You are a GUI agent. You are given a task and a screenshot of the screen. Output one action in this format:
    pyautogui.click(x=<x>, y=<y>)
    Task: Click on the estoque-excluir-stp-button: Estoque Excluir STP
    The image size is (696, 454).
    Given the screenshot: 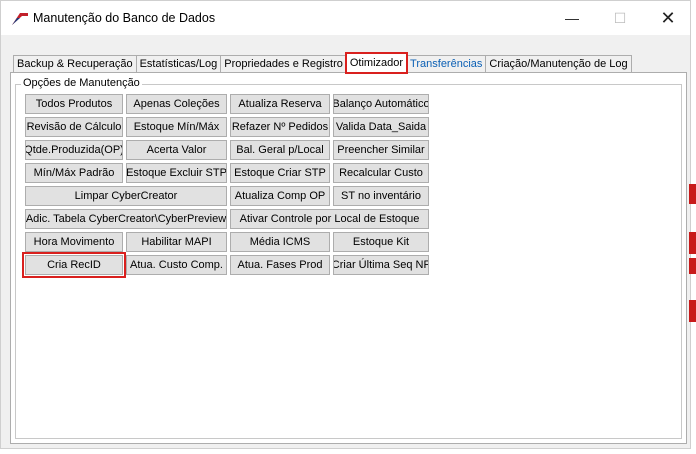 What is the action you would take?
    pyautogui.click(x=176, y=173)
    